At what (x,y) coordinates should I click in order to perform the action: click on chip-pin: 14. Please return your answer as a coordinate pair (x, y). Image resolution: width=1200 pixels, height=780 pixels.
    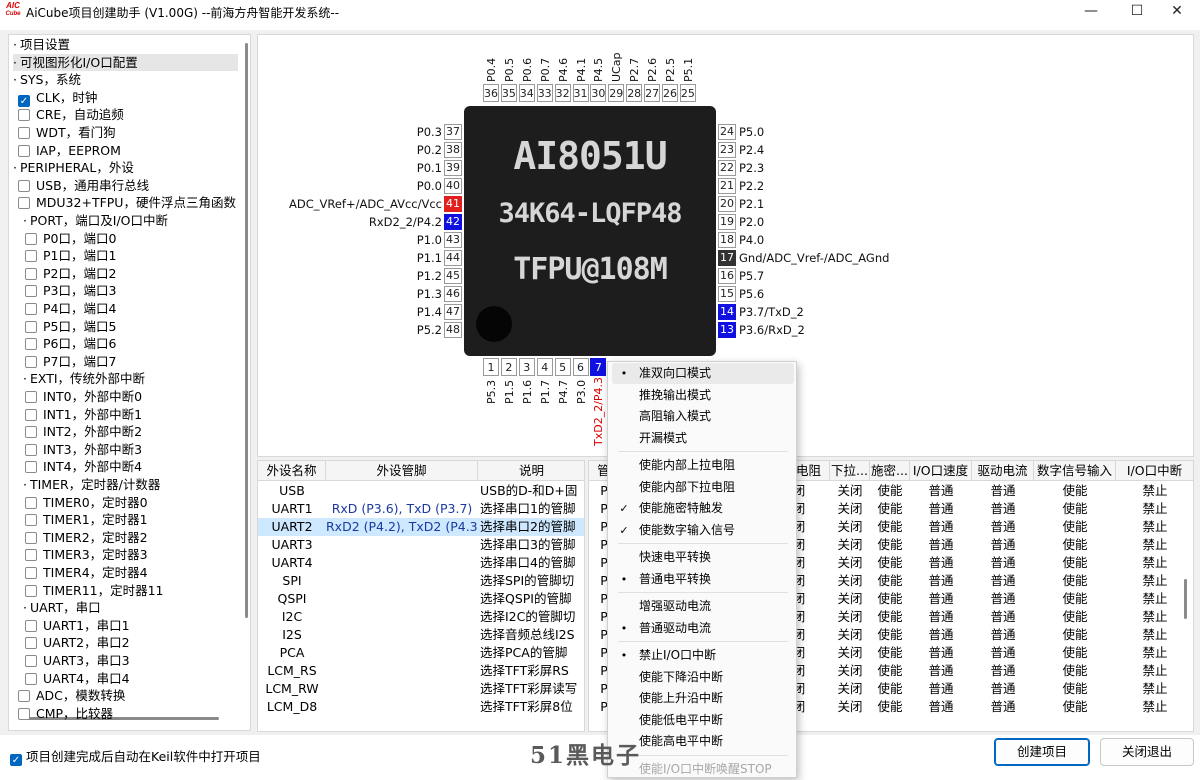
    Looking at the image, I should click on (727, 312).